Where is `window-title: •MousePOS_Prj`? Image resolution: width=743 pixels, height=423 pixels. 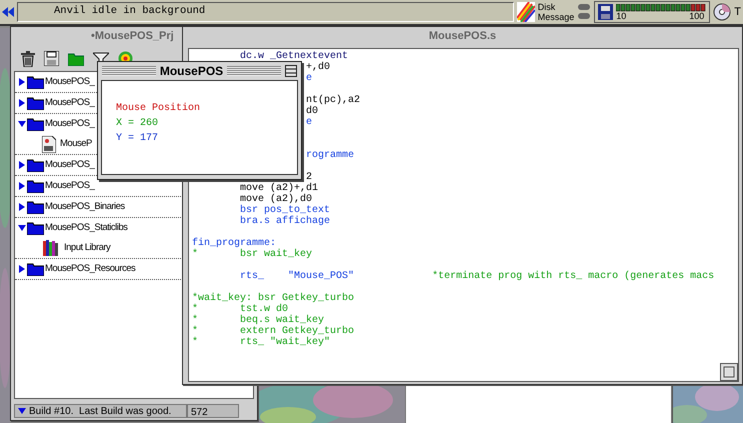
window-title: •MousePOS_Prj is located at coordinates (132, 36).